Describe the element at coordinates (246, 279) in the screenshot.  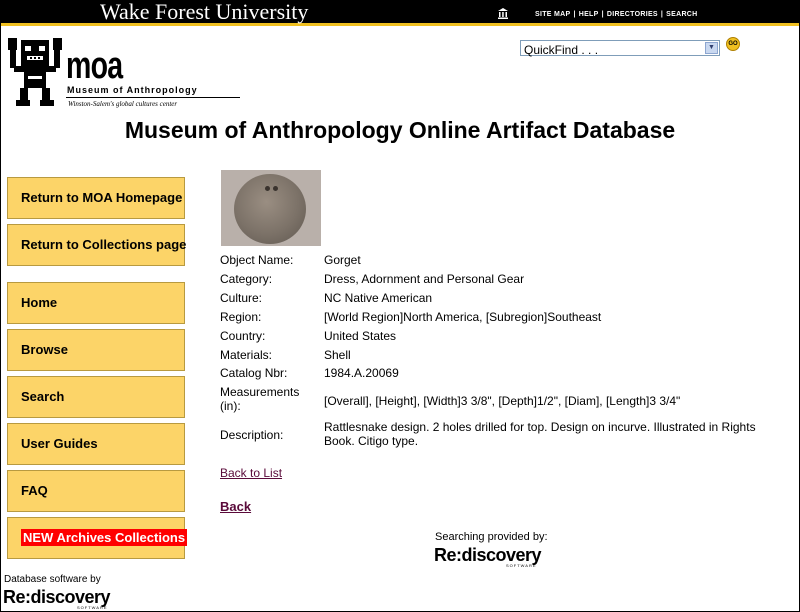
I see `category-label: Category:` at that location.